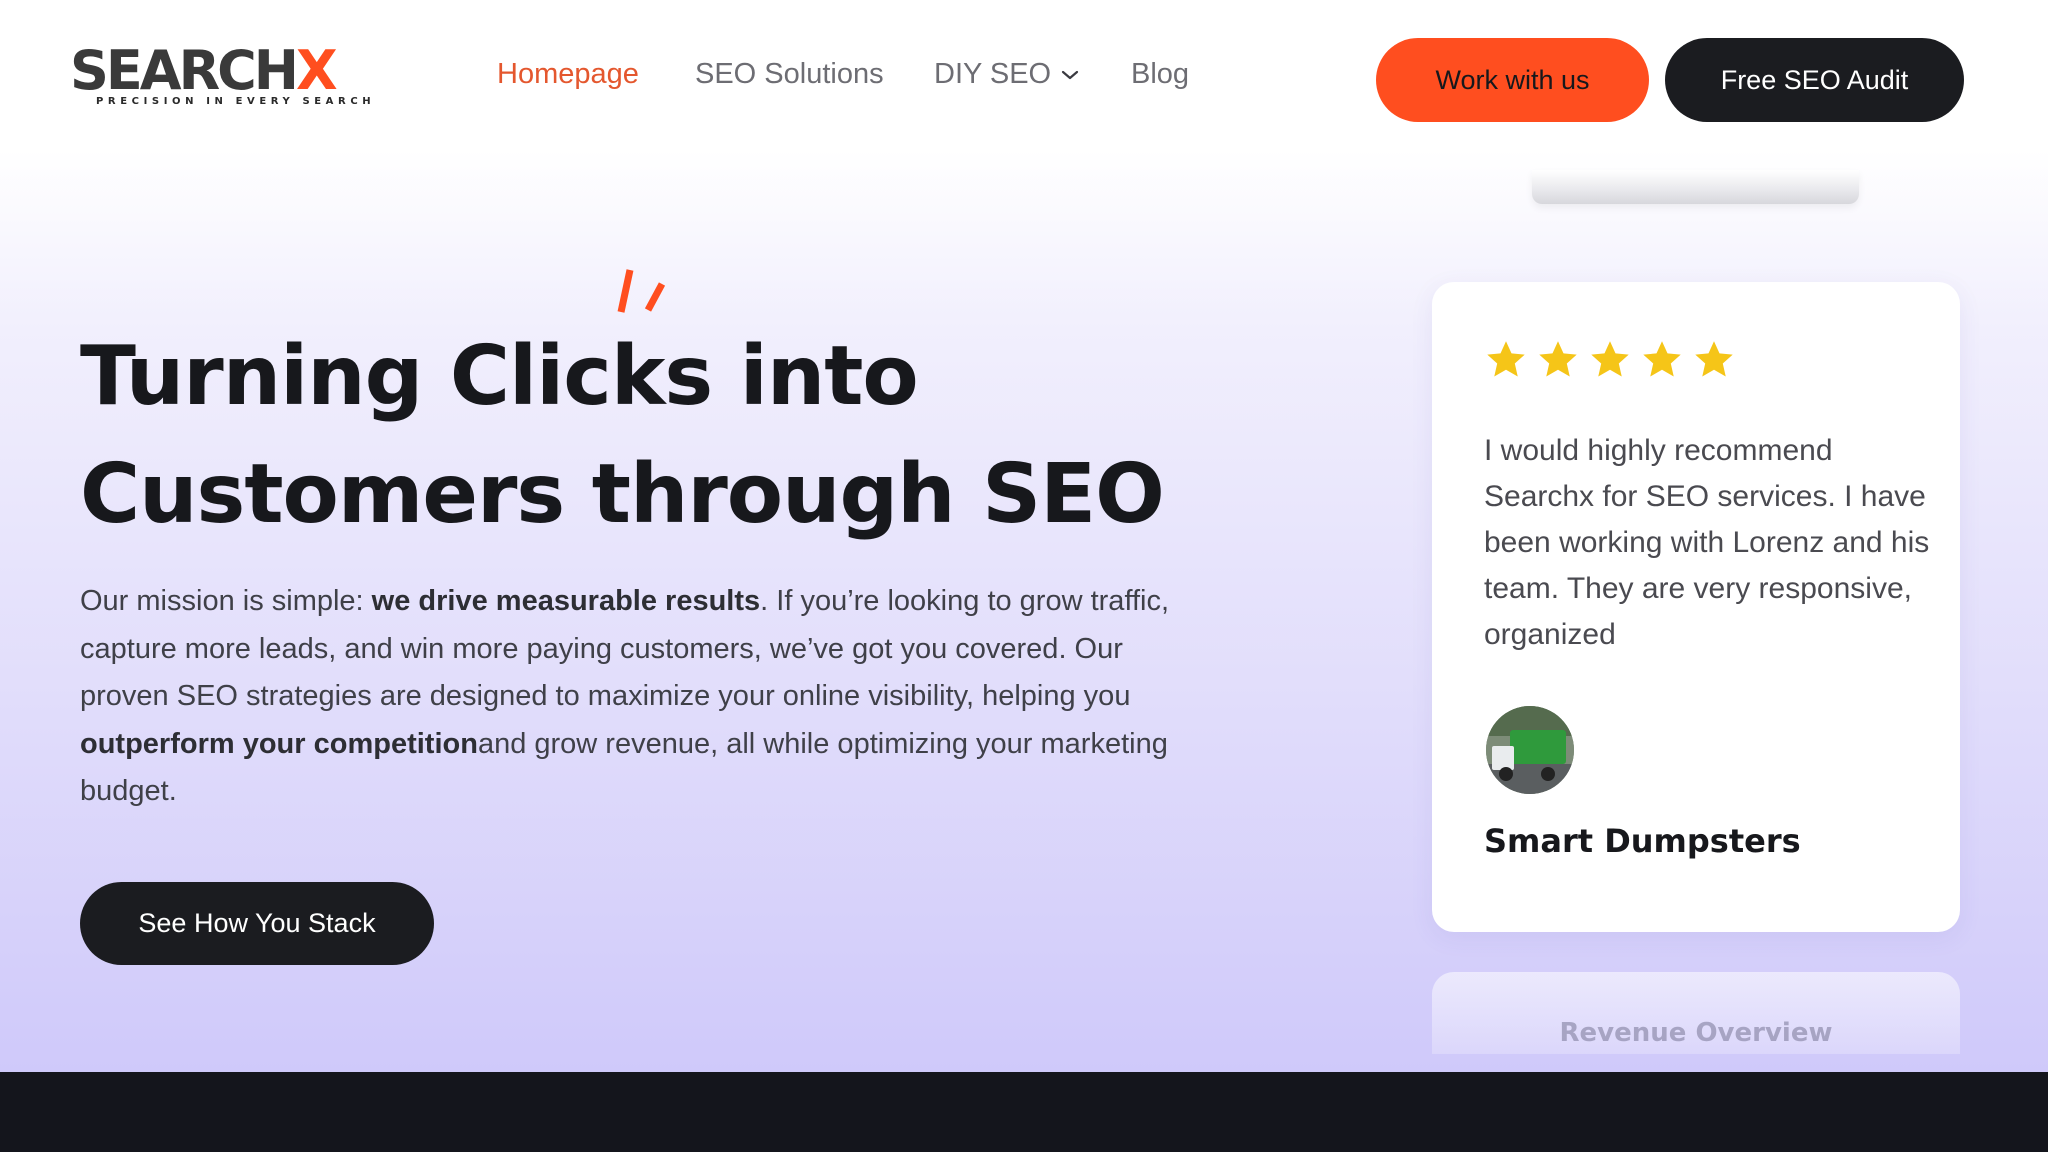  What do you see at coordinates (1696, 1033) in the screenshot?
I see `revenue-overview-title: Revenue Overview` at bounding box center [1696, 1033].